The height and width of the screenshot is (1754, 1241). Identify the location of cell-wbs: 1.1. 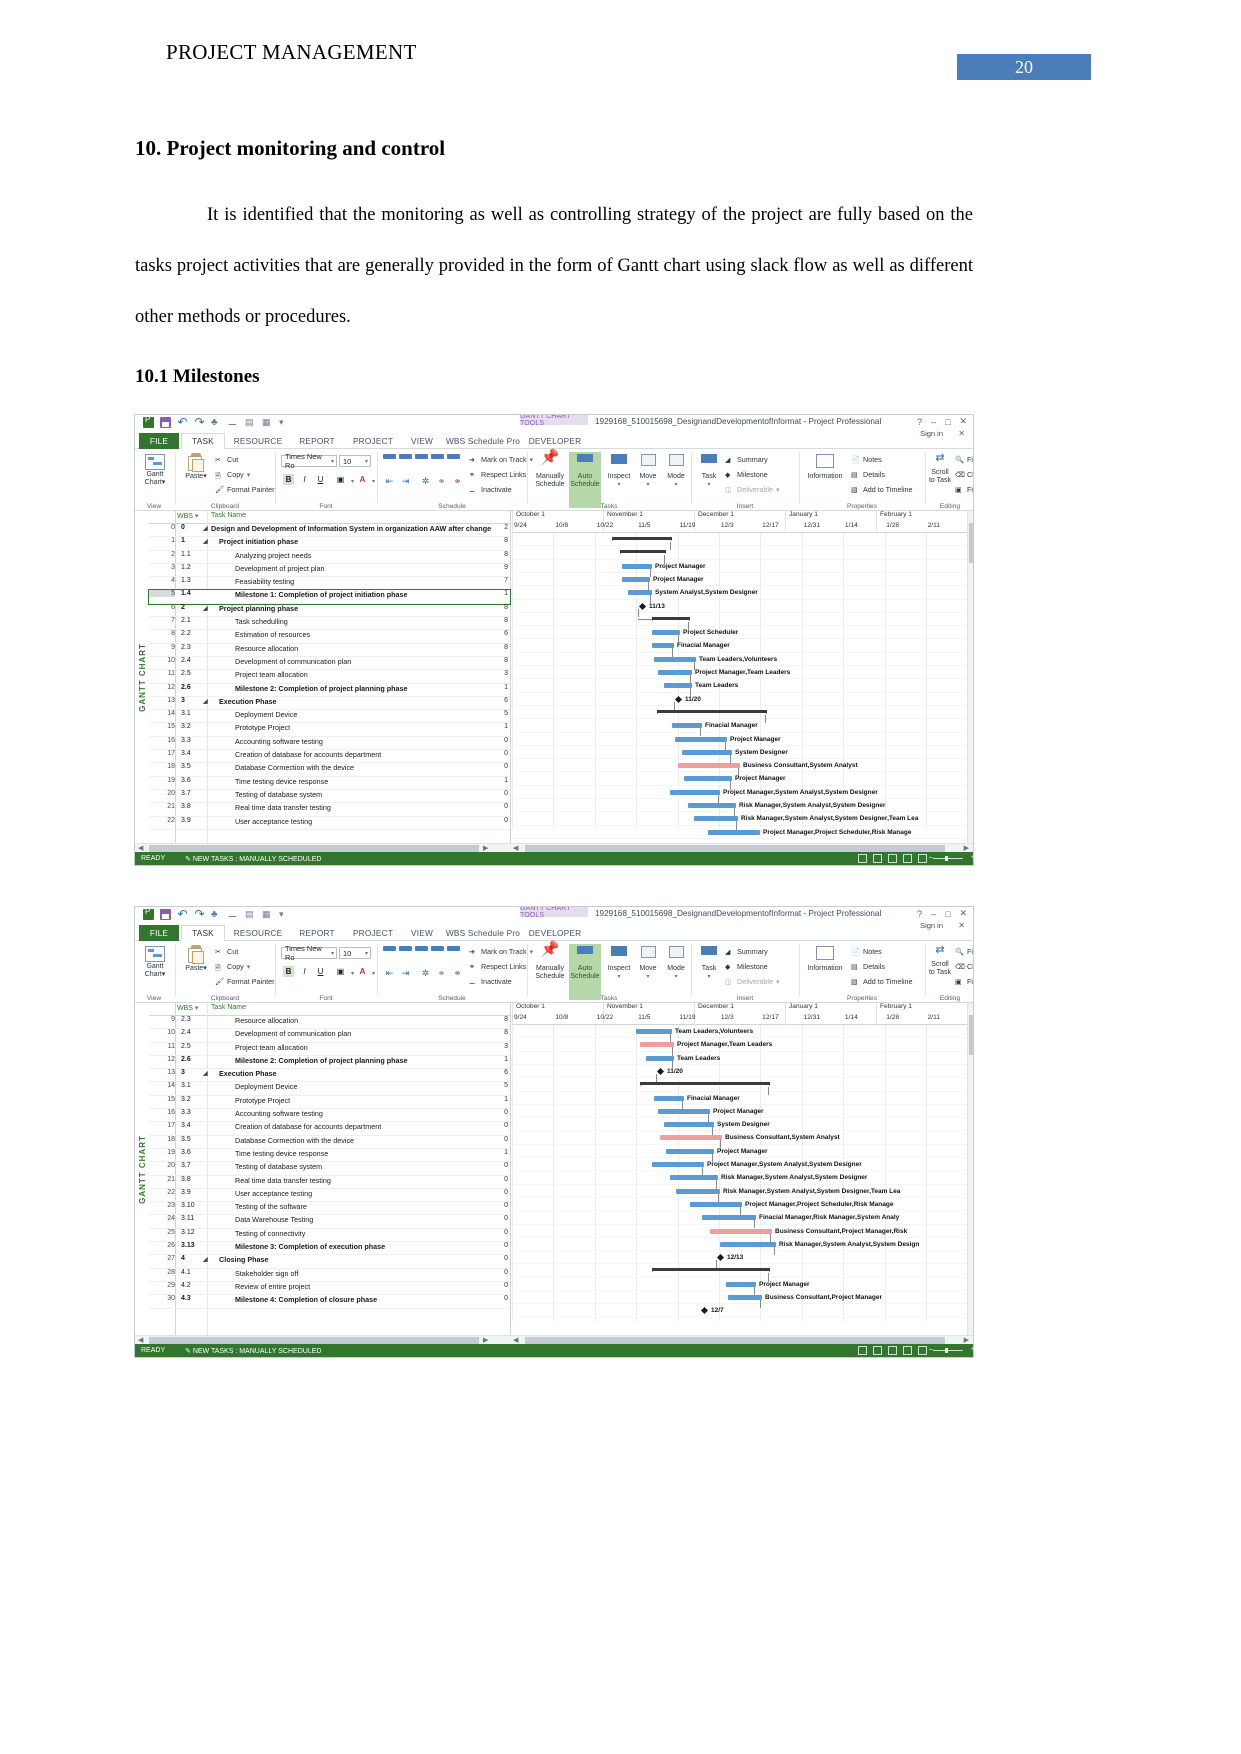
(186, 554).